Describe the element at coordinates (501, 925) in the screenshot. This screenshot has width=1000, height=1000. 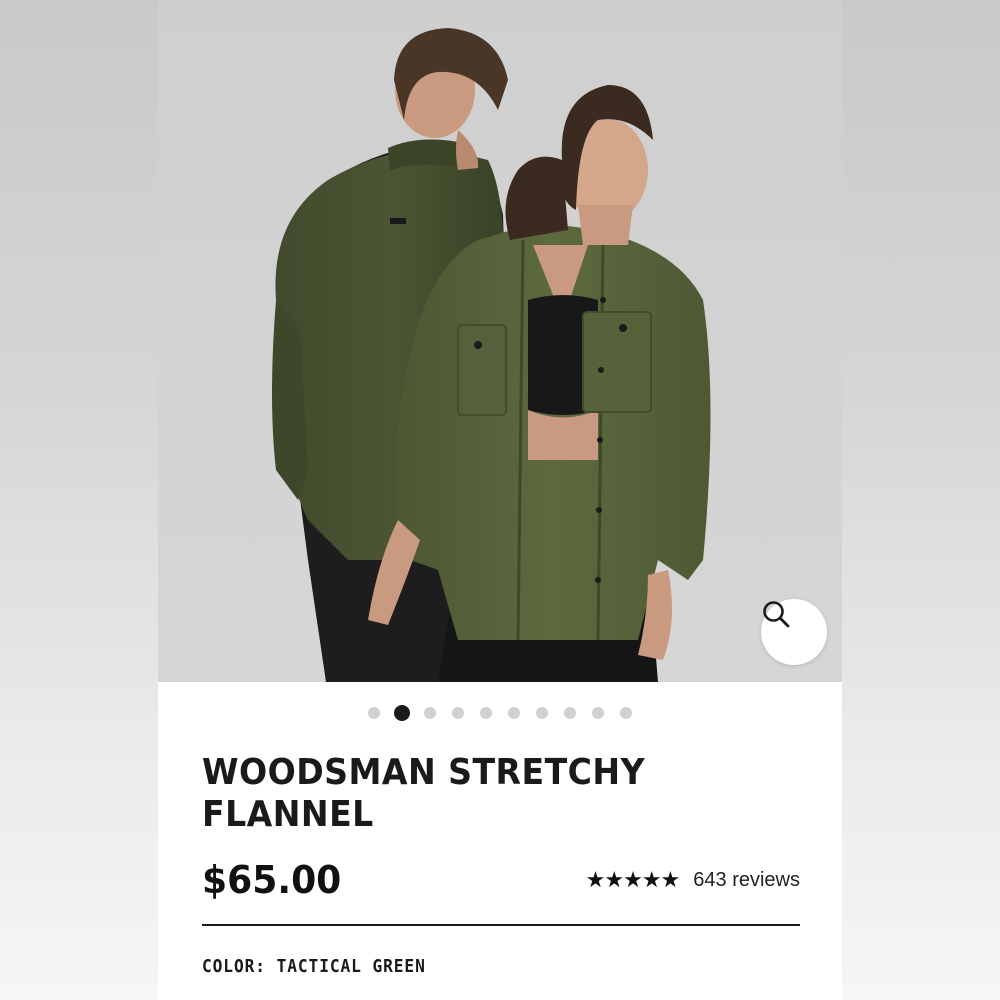
I see `divider` at that location.